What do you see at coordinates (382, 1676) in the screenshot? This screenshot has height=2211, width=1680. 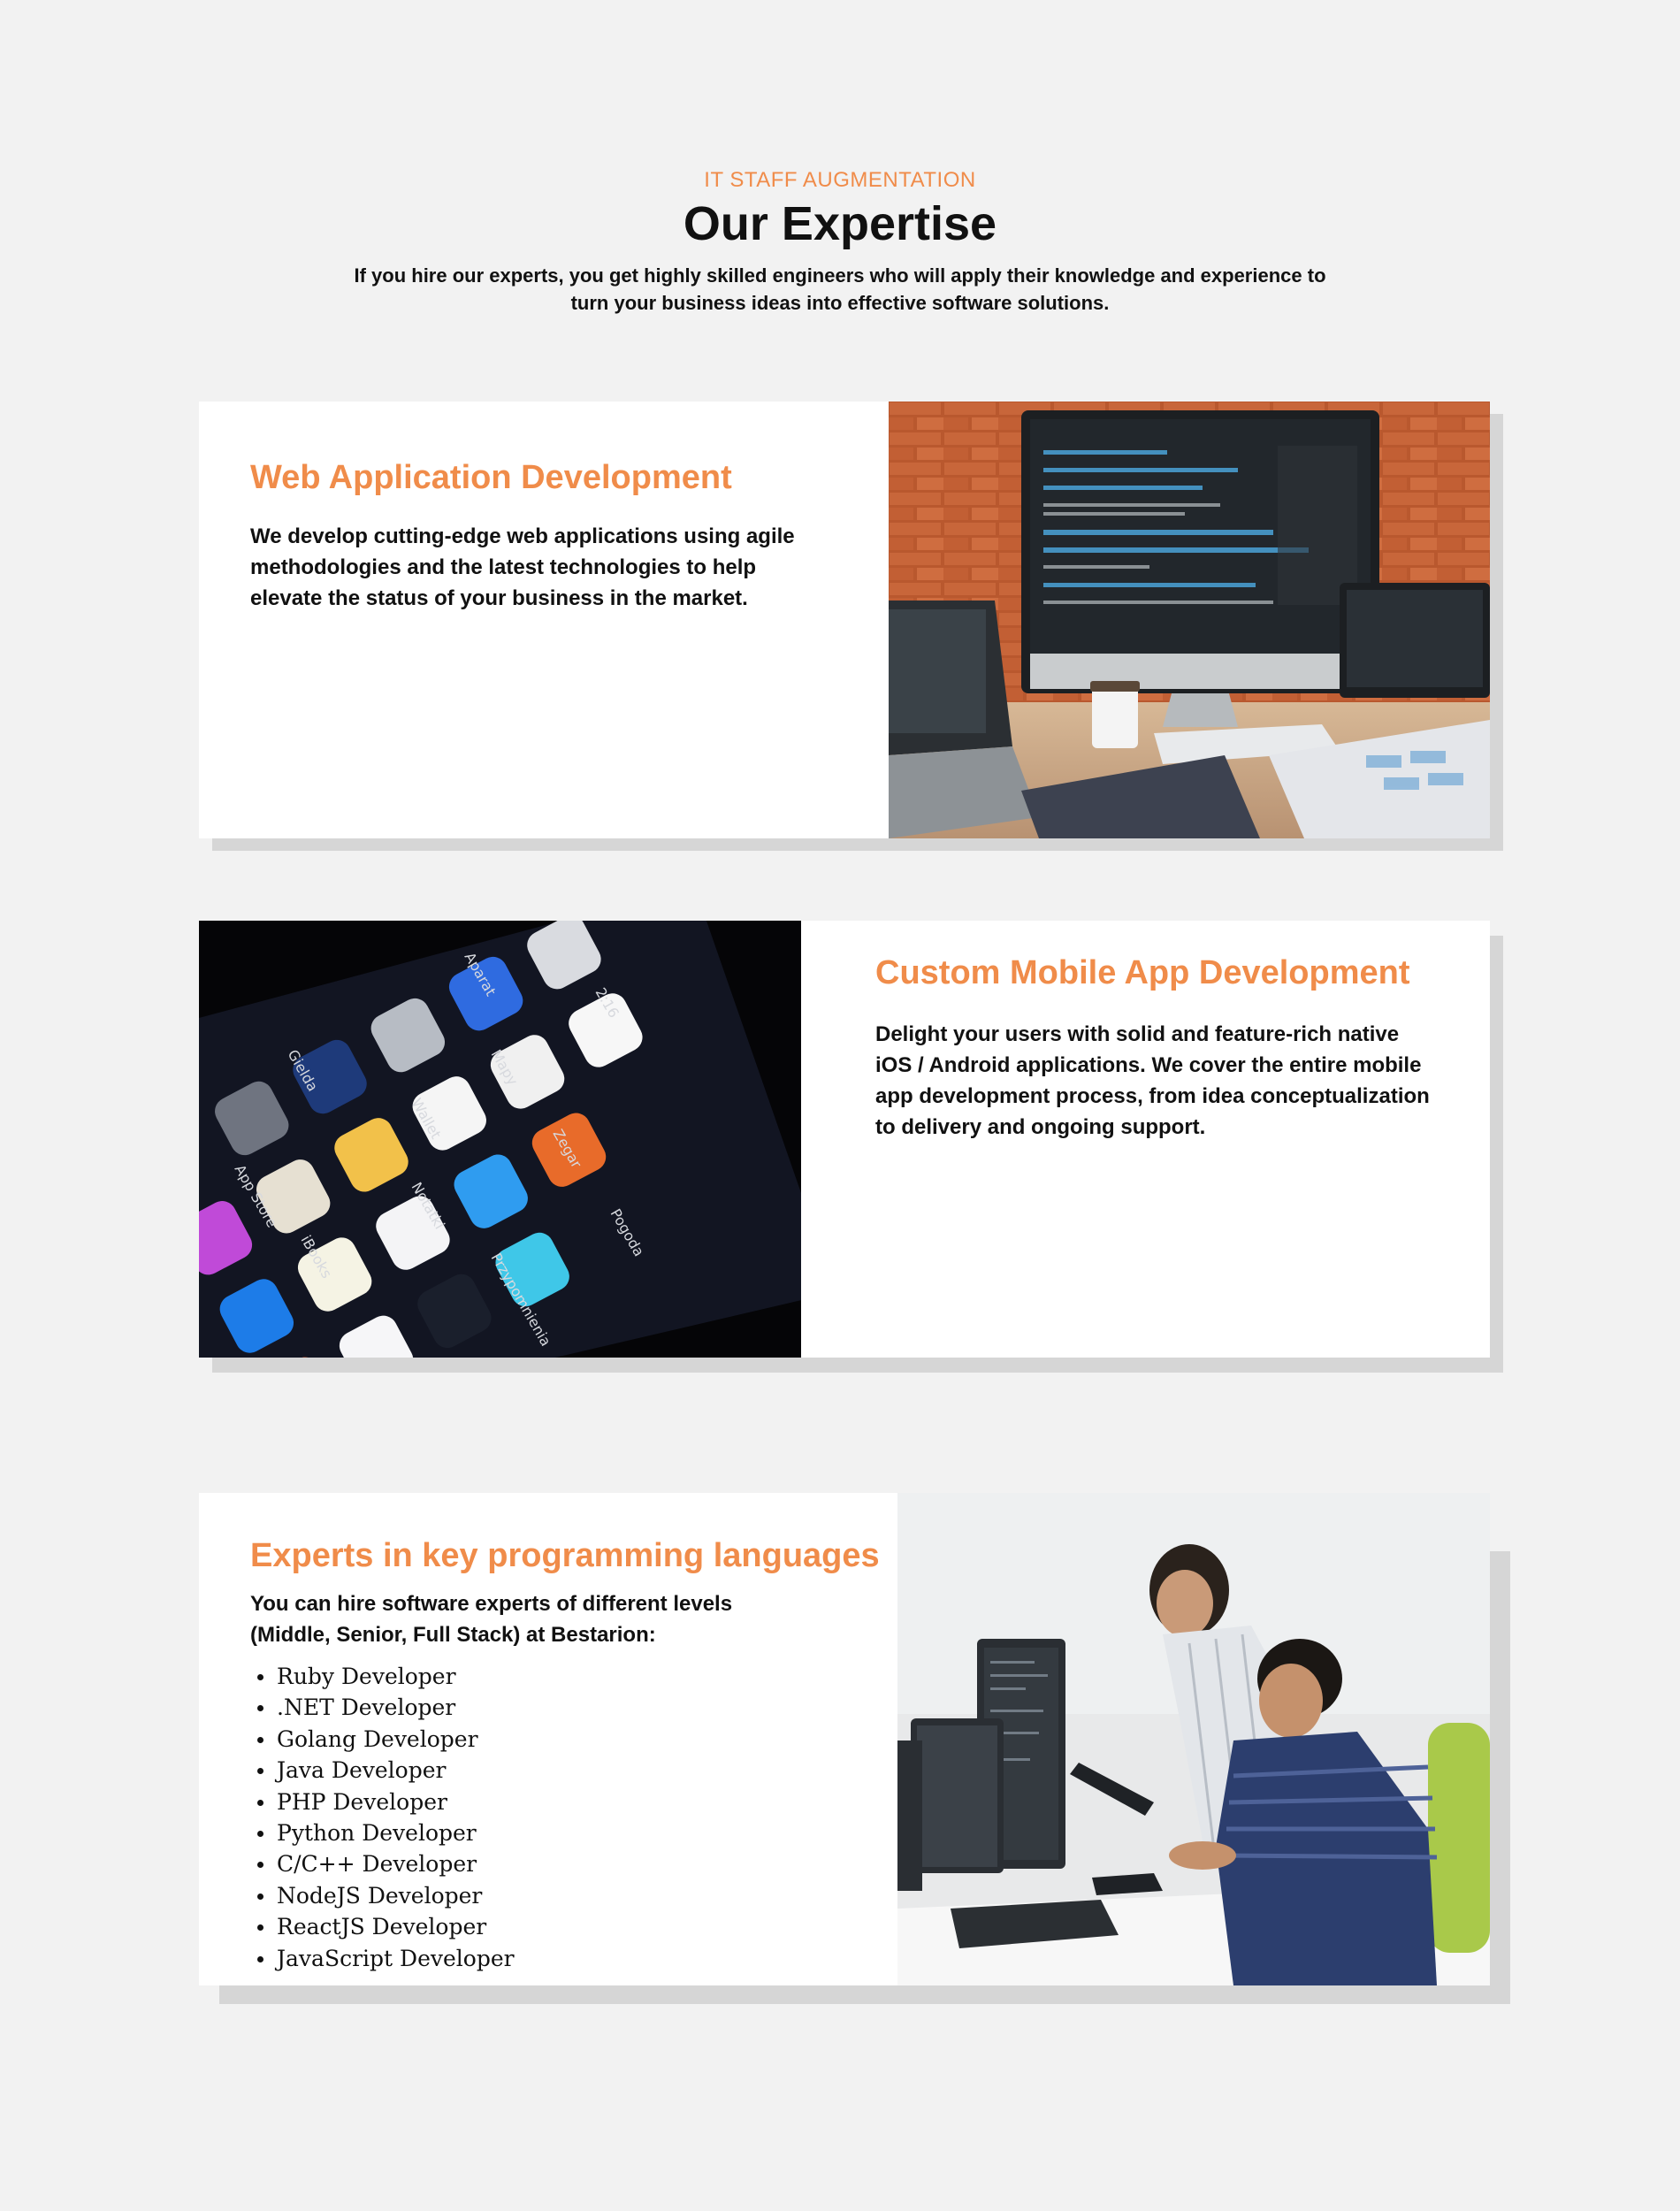 I see `list-item: Ruby Developer` at bounding box center [382, 1676].